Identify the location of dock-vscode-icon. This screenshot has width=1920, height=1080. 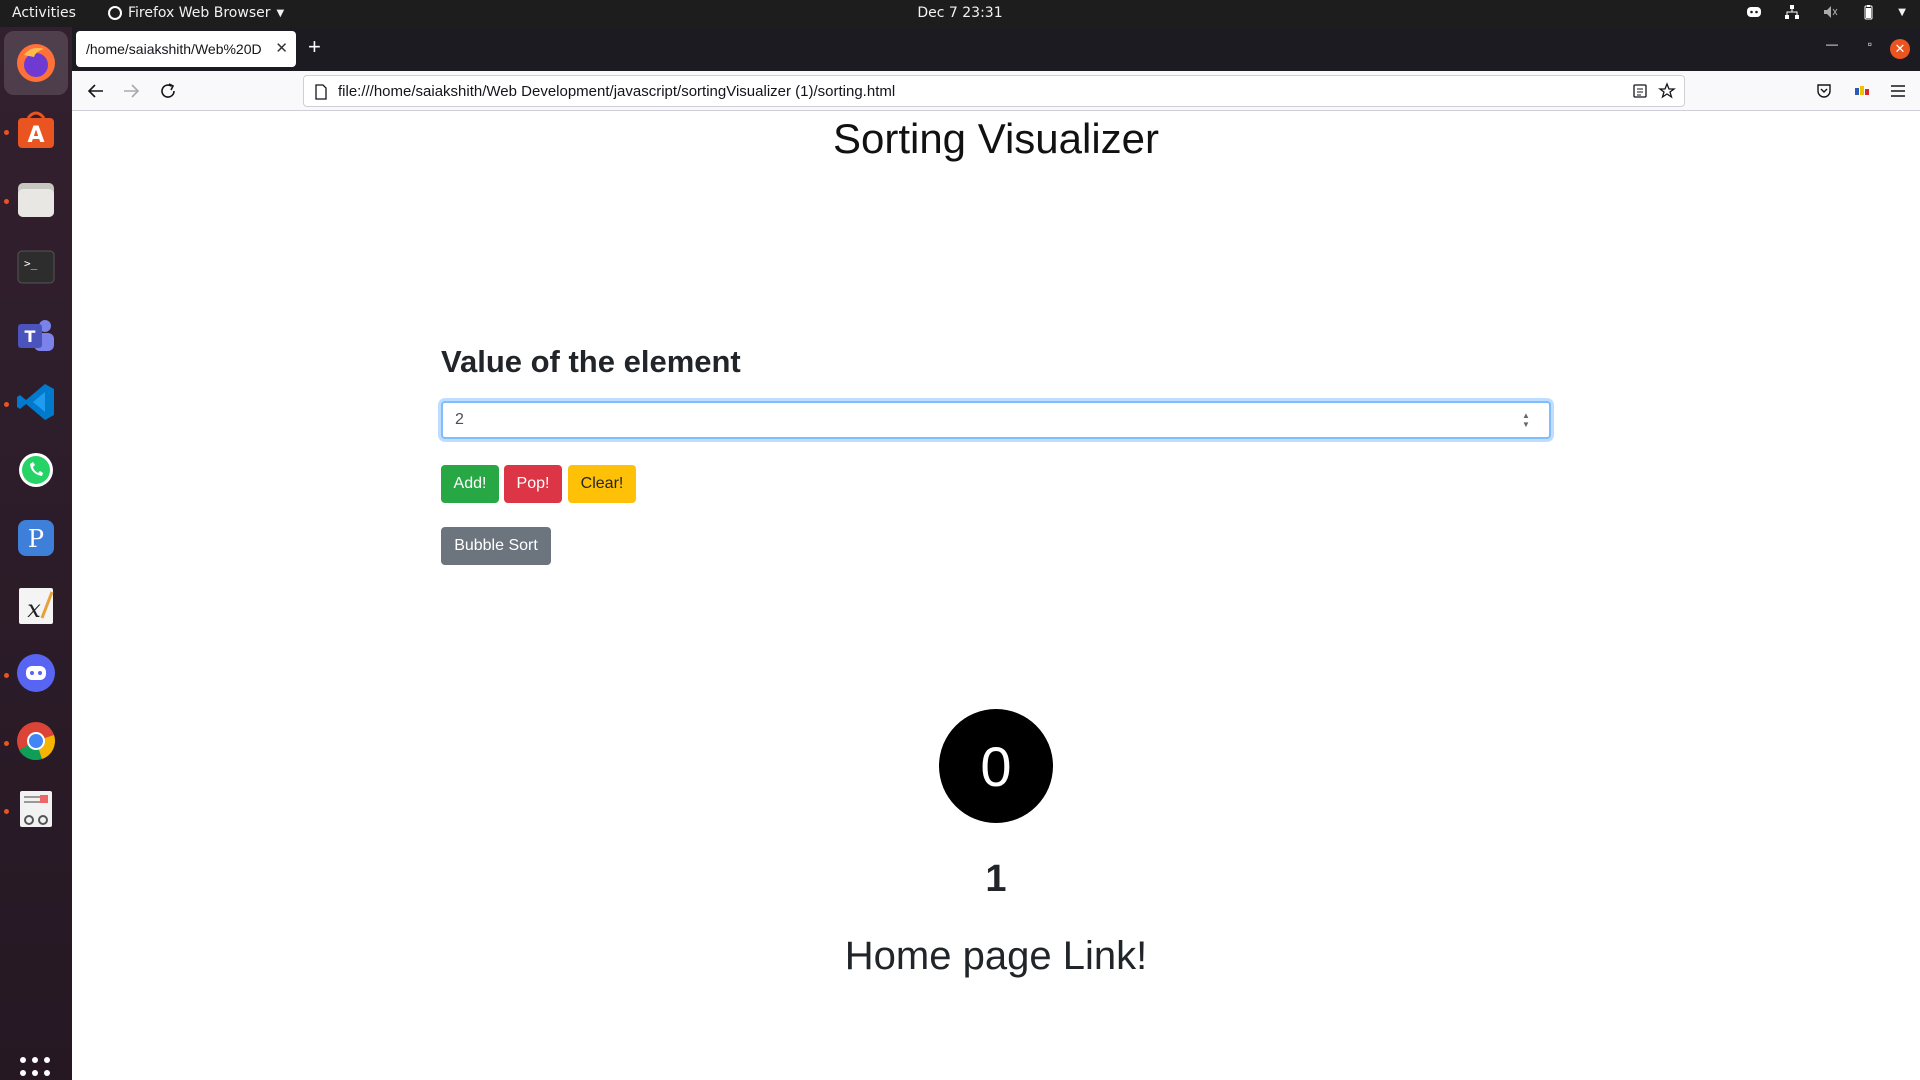
(36, 402).